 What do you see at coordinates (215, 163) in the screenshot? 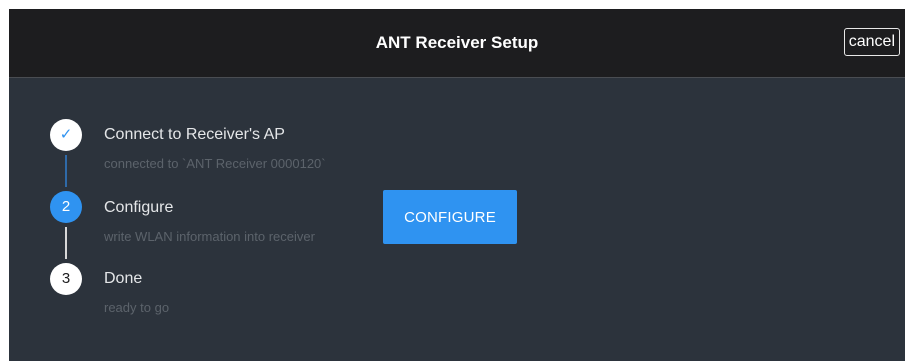
I see `step-1-subtitle: connected to `ANT Receiver 0000120`` at bounding box center [215, 163].